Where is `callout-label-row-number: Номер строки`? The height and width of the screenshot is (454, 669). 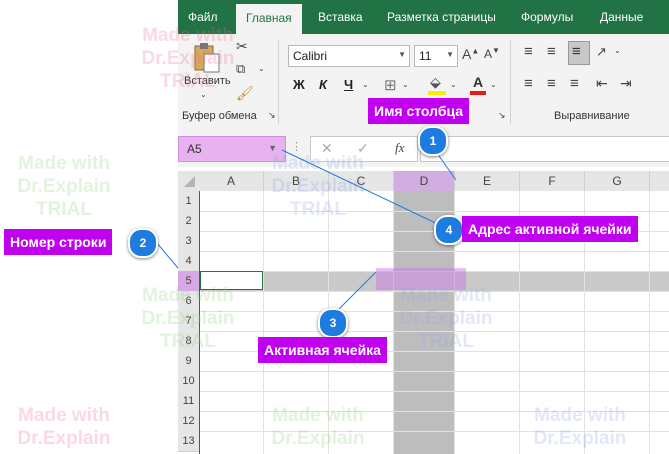 callout-label-row-number: Номер строки is located at coordinates (58, 242).